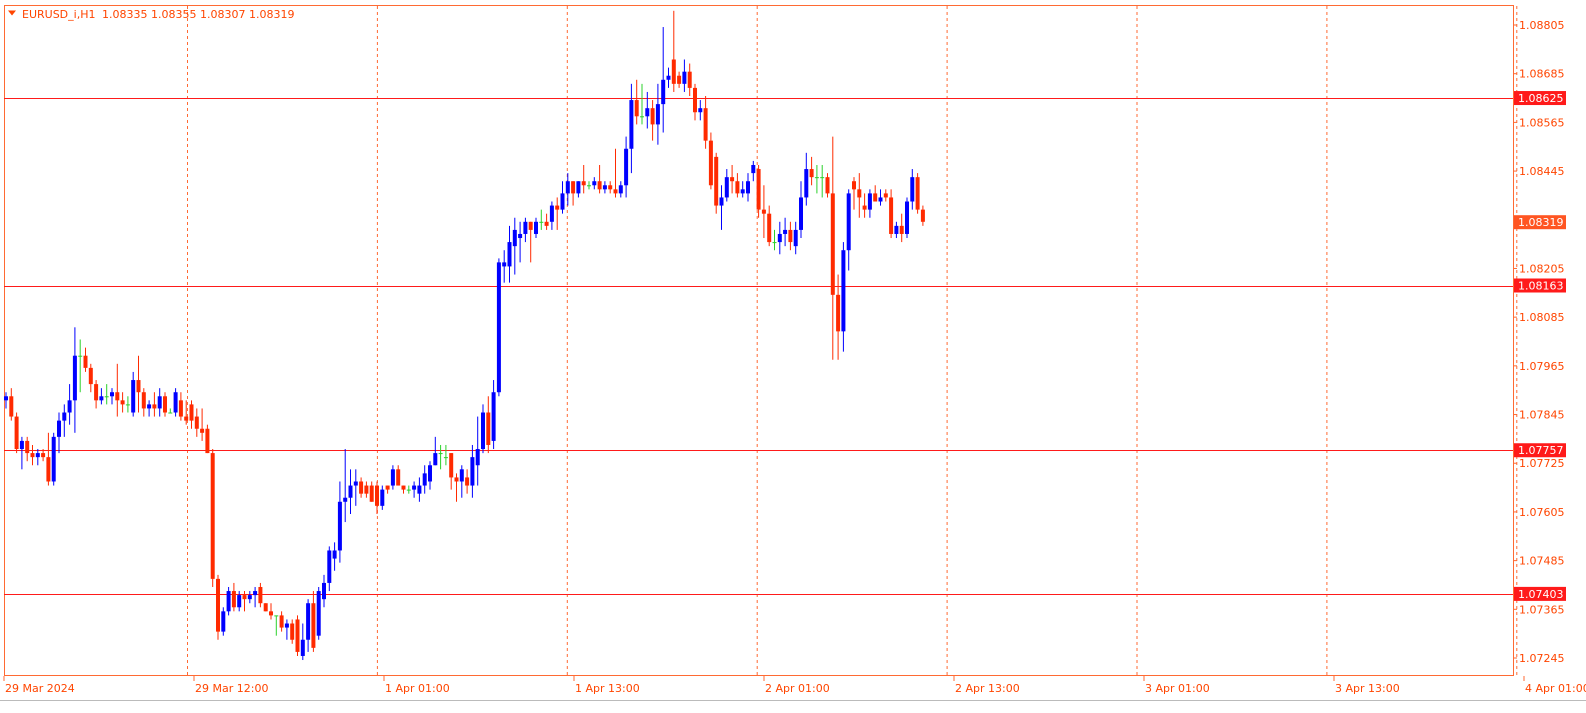 This screenshot has height=713, width=1586. Describe the element at coordinates (987, 688) in the screenshot. I see `x-tick-label: 2 Apr 13:00` at that location.